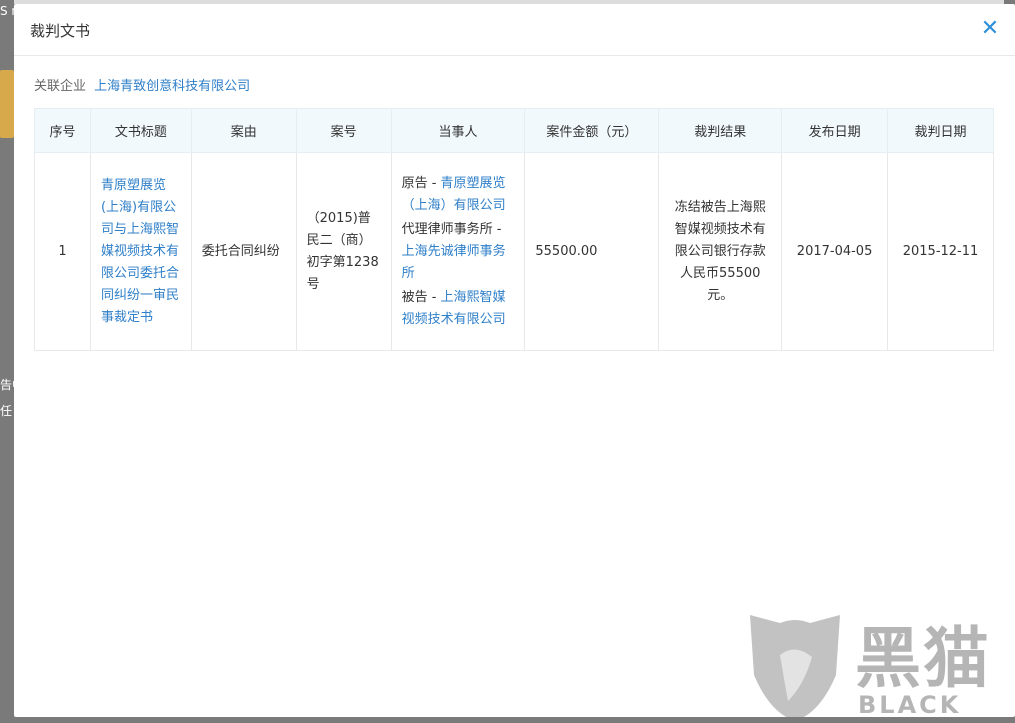 The image size is (1015, 723). I want to click on plaintiff-label: 原告 -, so click(421, 183).